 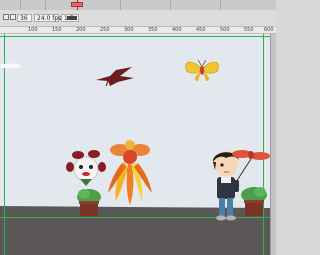 I want to click on dragonfly-kite, so click(x=250, y=166).